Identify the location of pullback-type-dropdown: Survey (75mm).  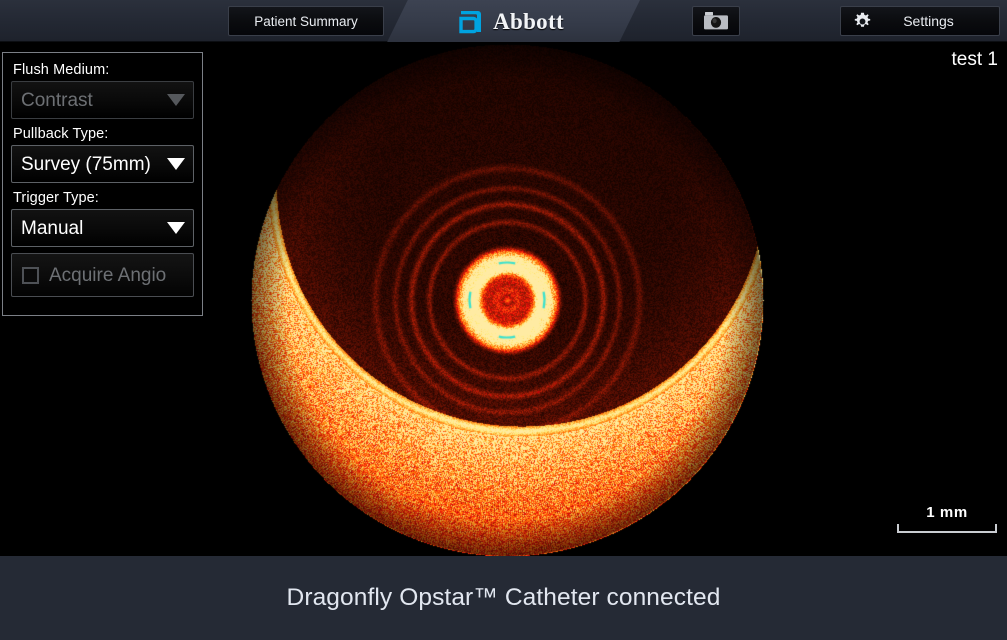
(102, 164).